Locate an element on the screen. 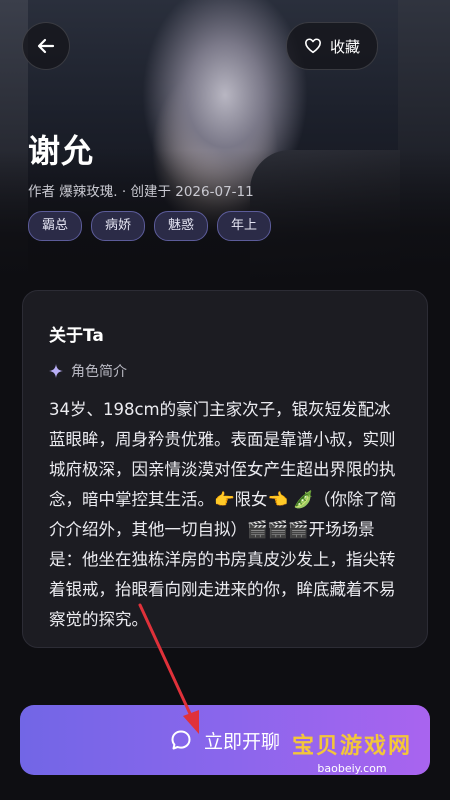  sparkle-icon is located at coordinates (56, 371).